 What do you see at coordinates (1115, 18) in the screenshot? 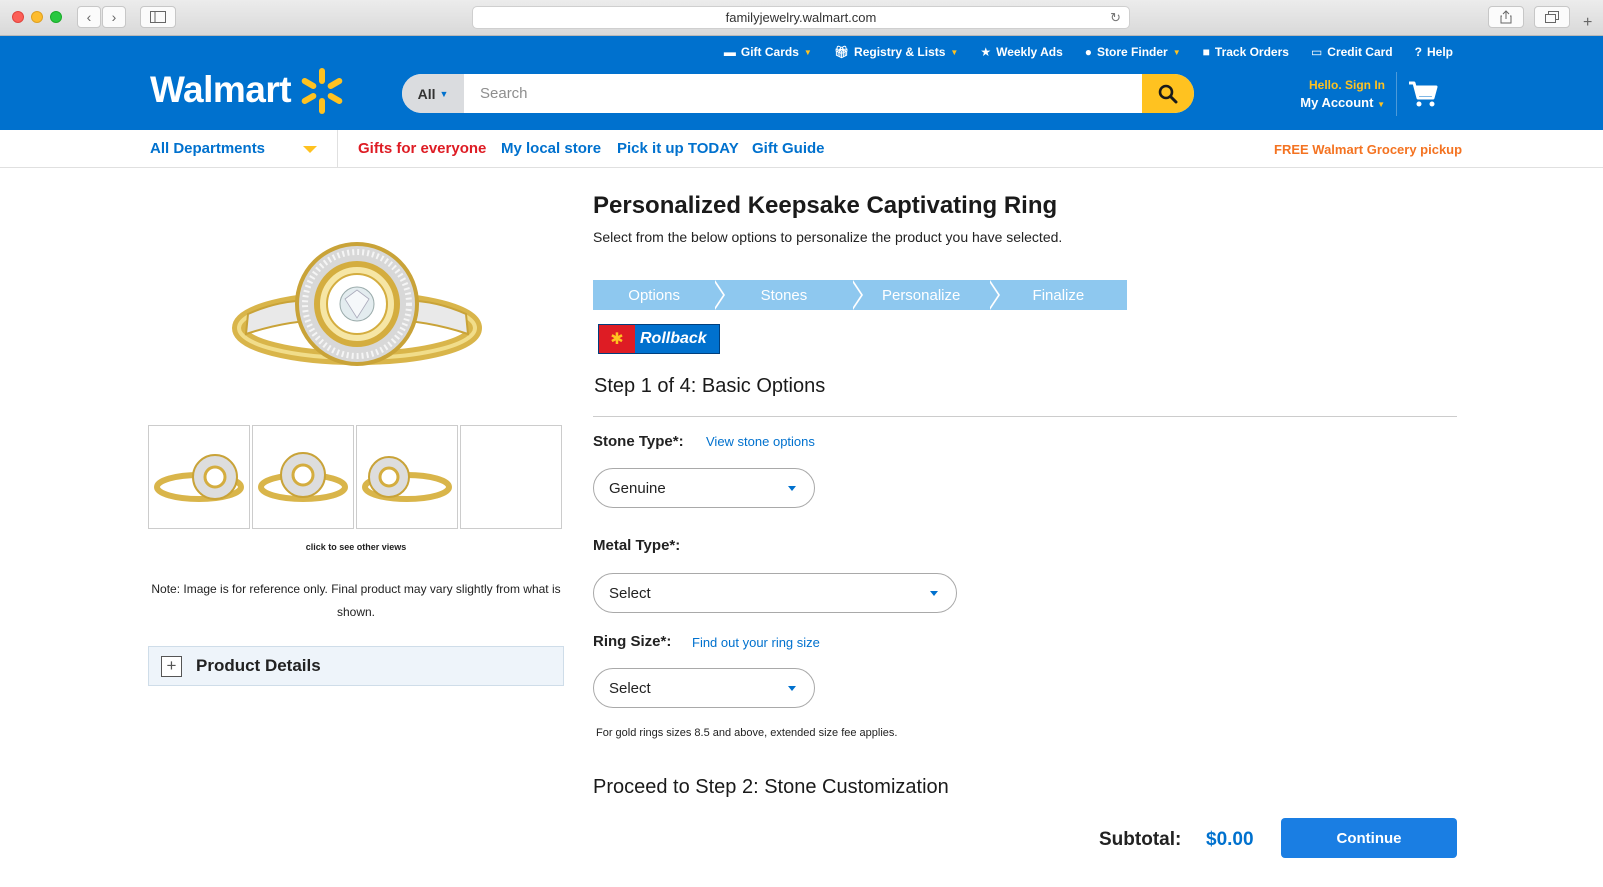
I see `reload-icon: ↻` at bounding box center [1115, 18].